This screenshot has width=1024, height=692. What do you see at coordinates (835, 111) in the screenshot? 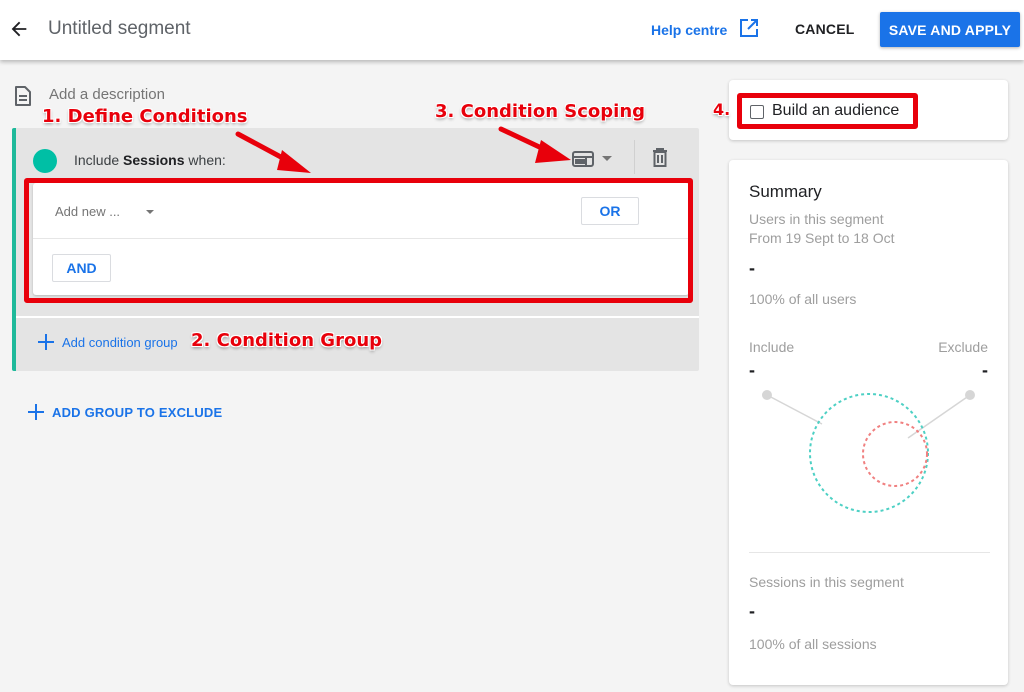
I see `build-audience-label: Build an audience` at bounding box center [835, 111].